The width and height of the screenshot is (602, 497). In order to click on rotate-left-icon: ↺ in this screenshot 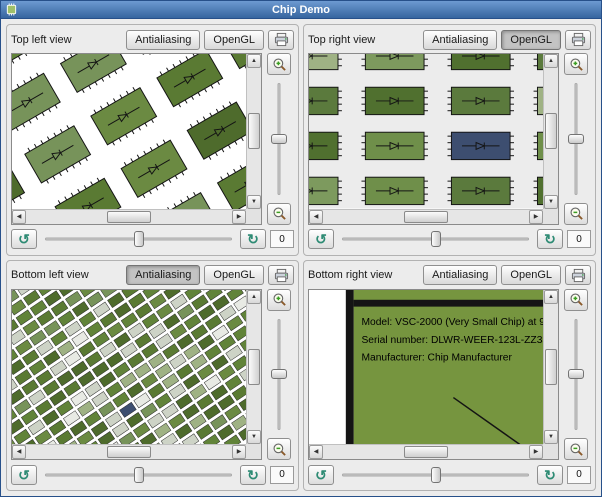, I will do `click(24, 239)`.